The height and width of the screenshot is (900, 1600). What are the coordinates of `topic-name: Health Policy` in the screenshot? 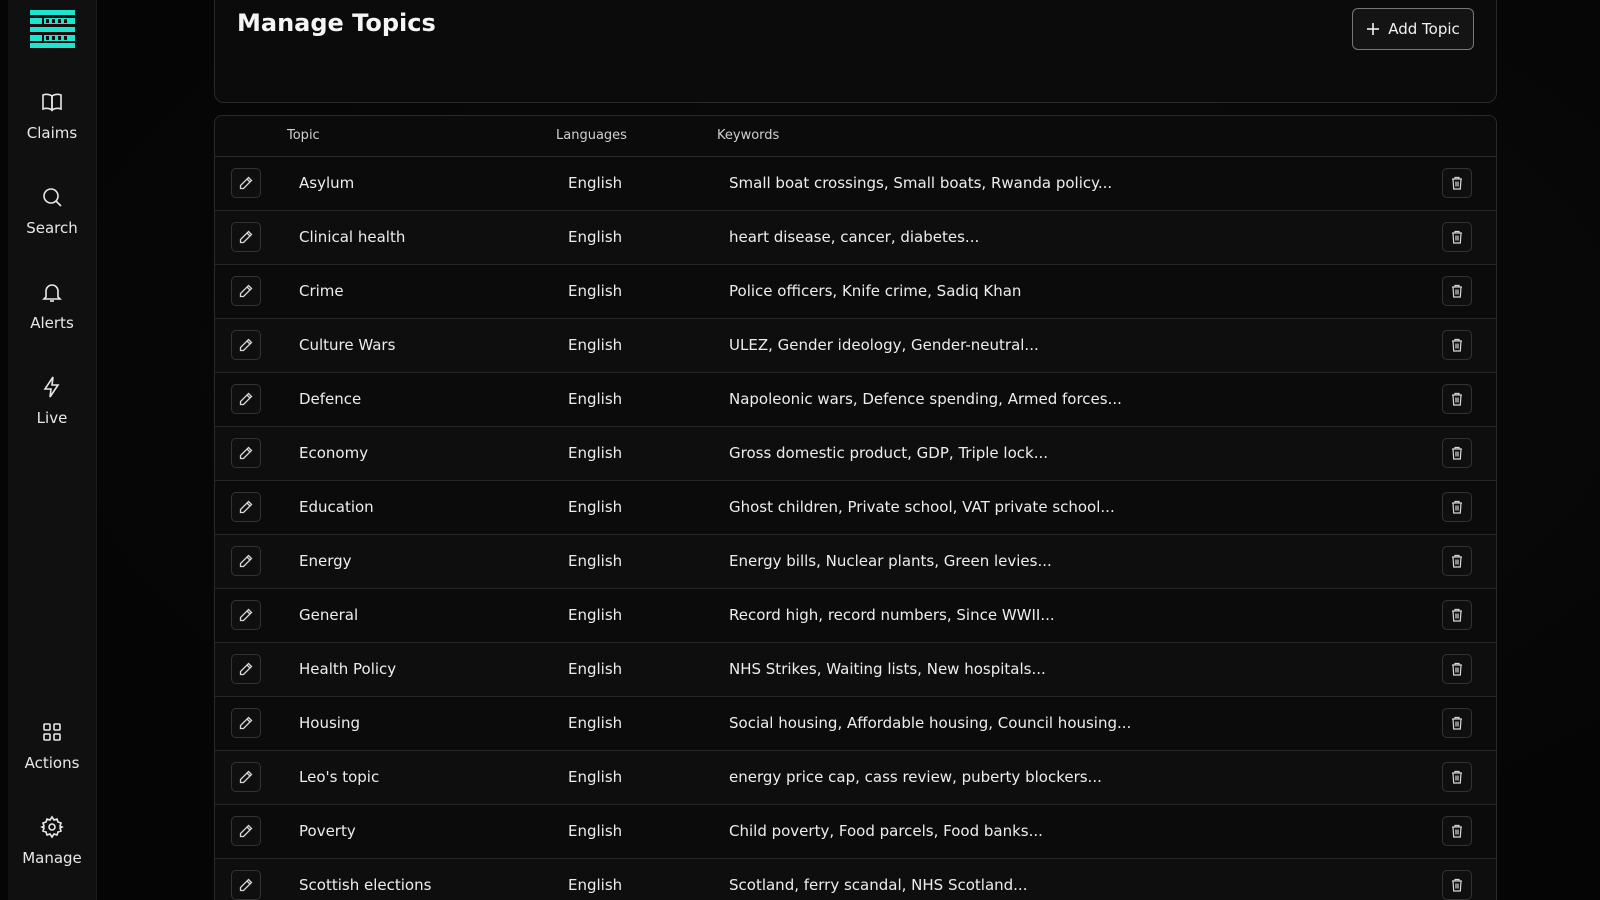 It's located at (348, 669).